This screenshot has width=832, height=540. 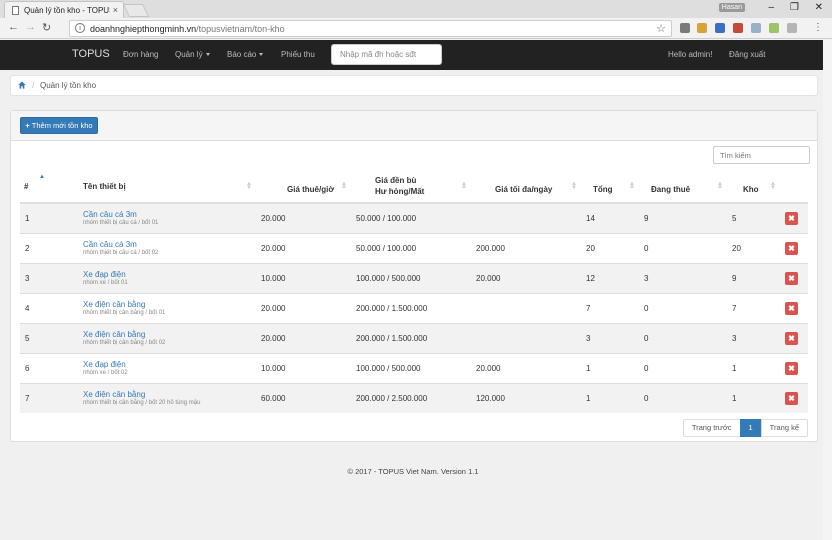 I want to click on add-inventory-button: + Thêm mới tồn kho, so click(x=59, y=125).